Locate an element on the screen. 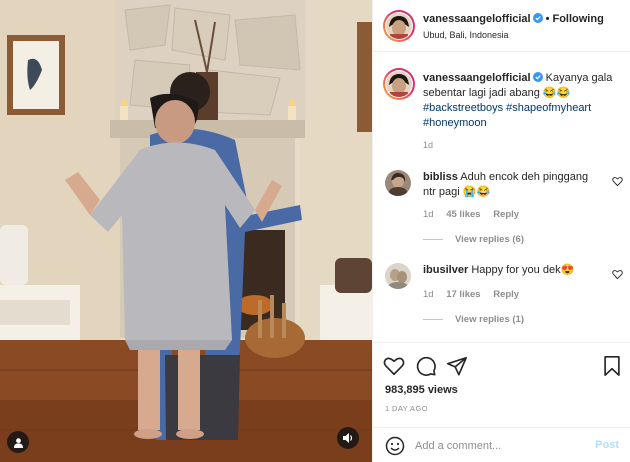 The width and height of the screenshot is (630, 462). comment-username: bibliss is located at coordinates (440, 177).